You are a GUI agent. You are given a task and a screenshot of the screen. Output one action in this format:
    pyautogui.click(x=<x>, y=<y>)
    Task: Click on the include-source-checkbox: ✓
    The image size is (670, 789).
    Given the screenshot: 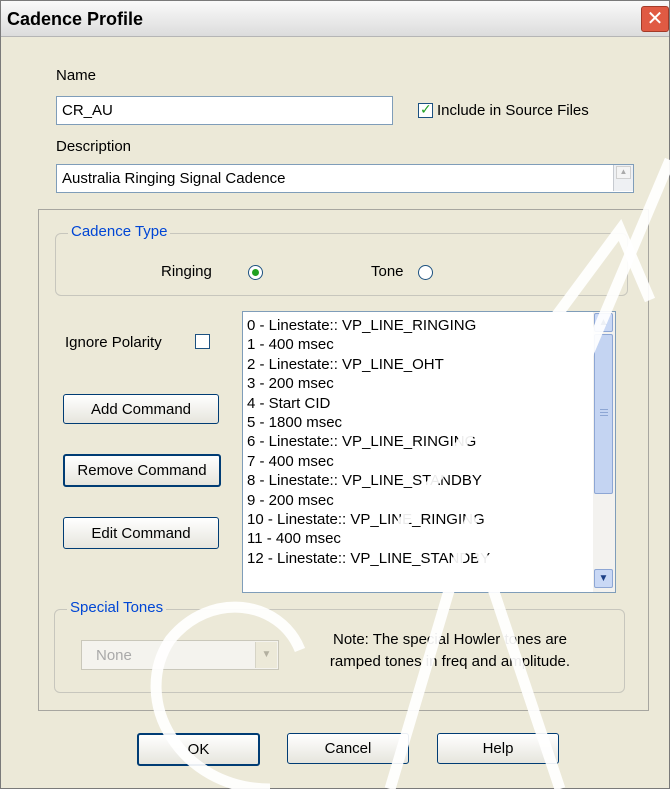 What is the action you would take?
    pyautogui.click(x=425, y=109)
    